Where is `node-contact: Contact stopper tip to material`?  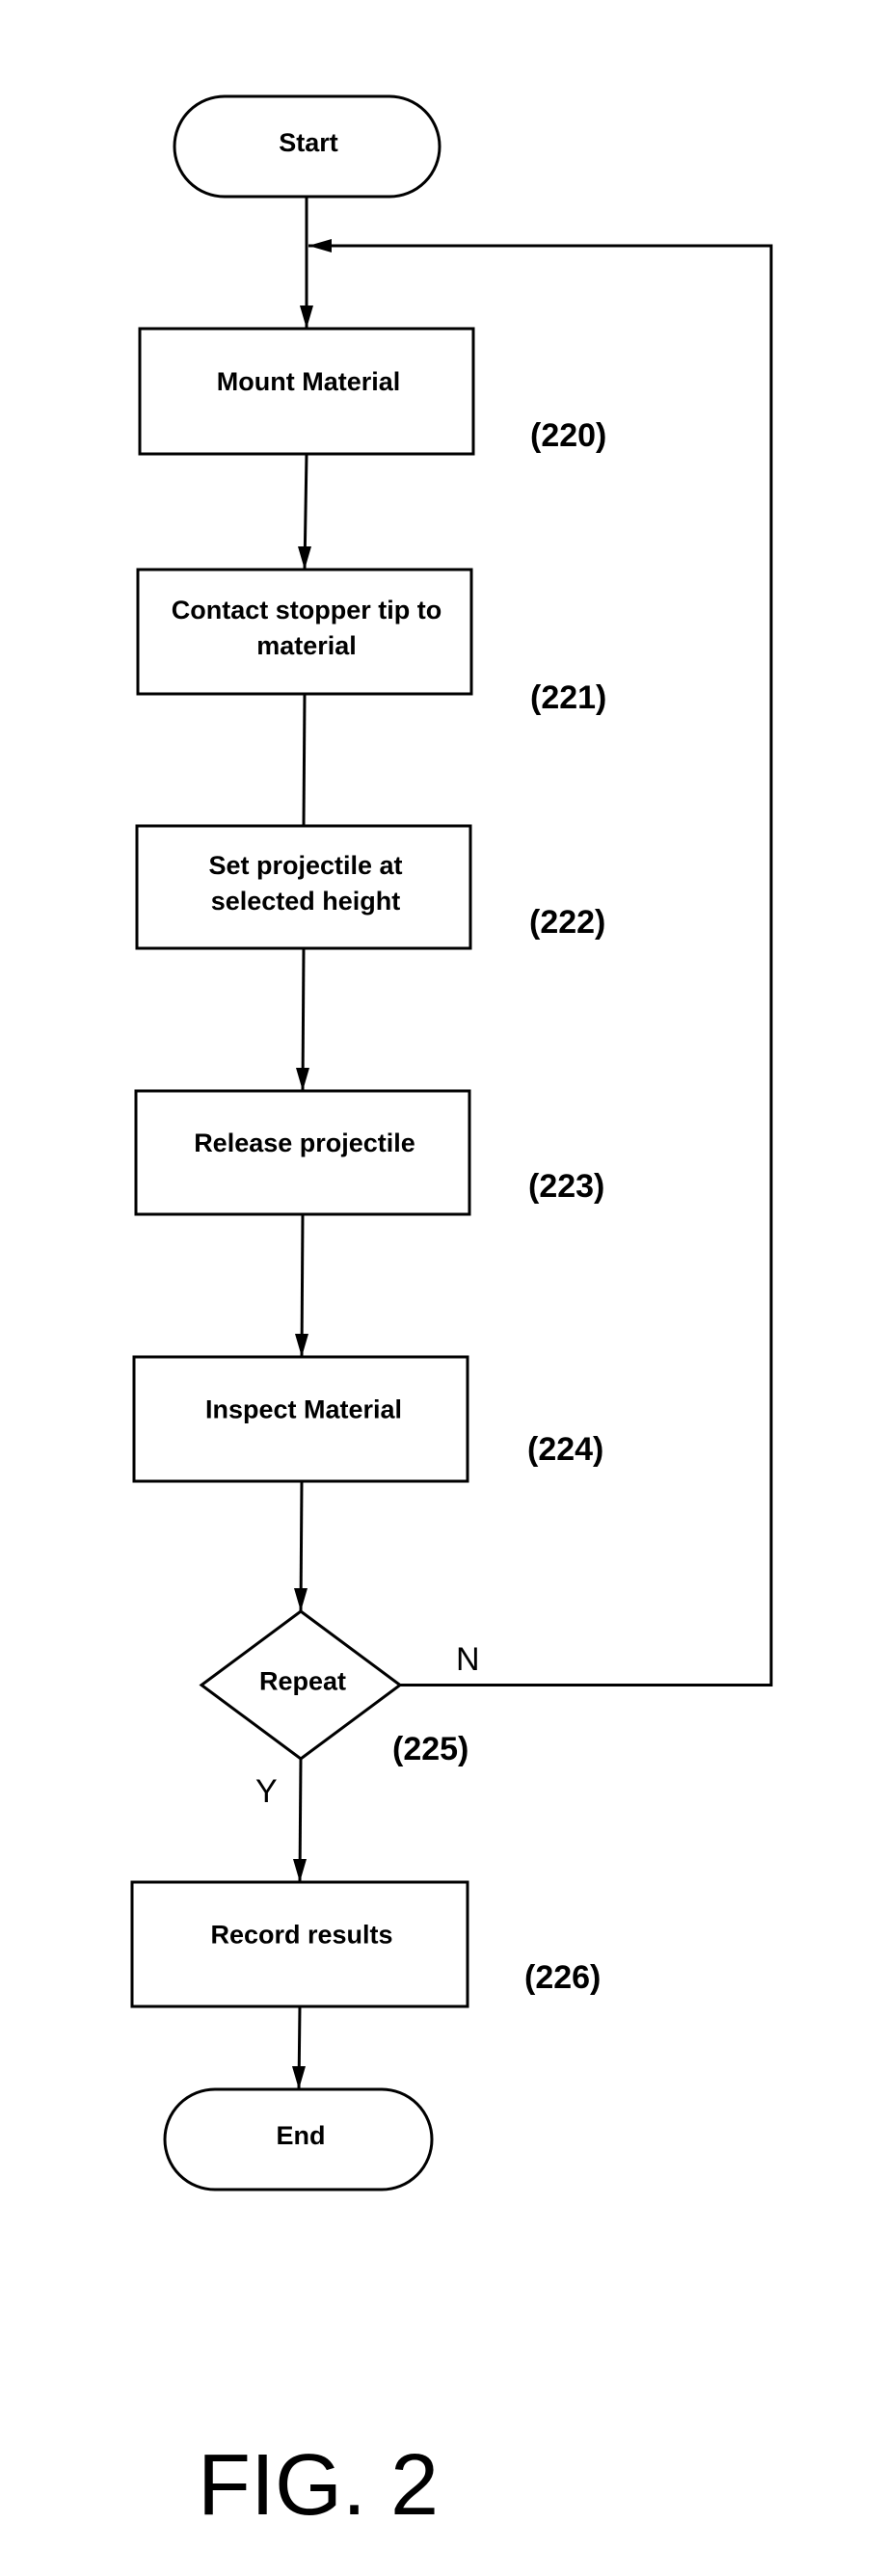
node-contact: Contact stopper tip to material is located at coordinates (304, 632).